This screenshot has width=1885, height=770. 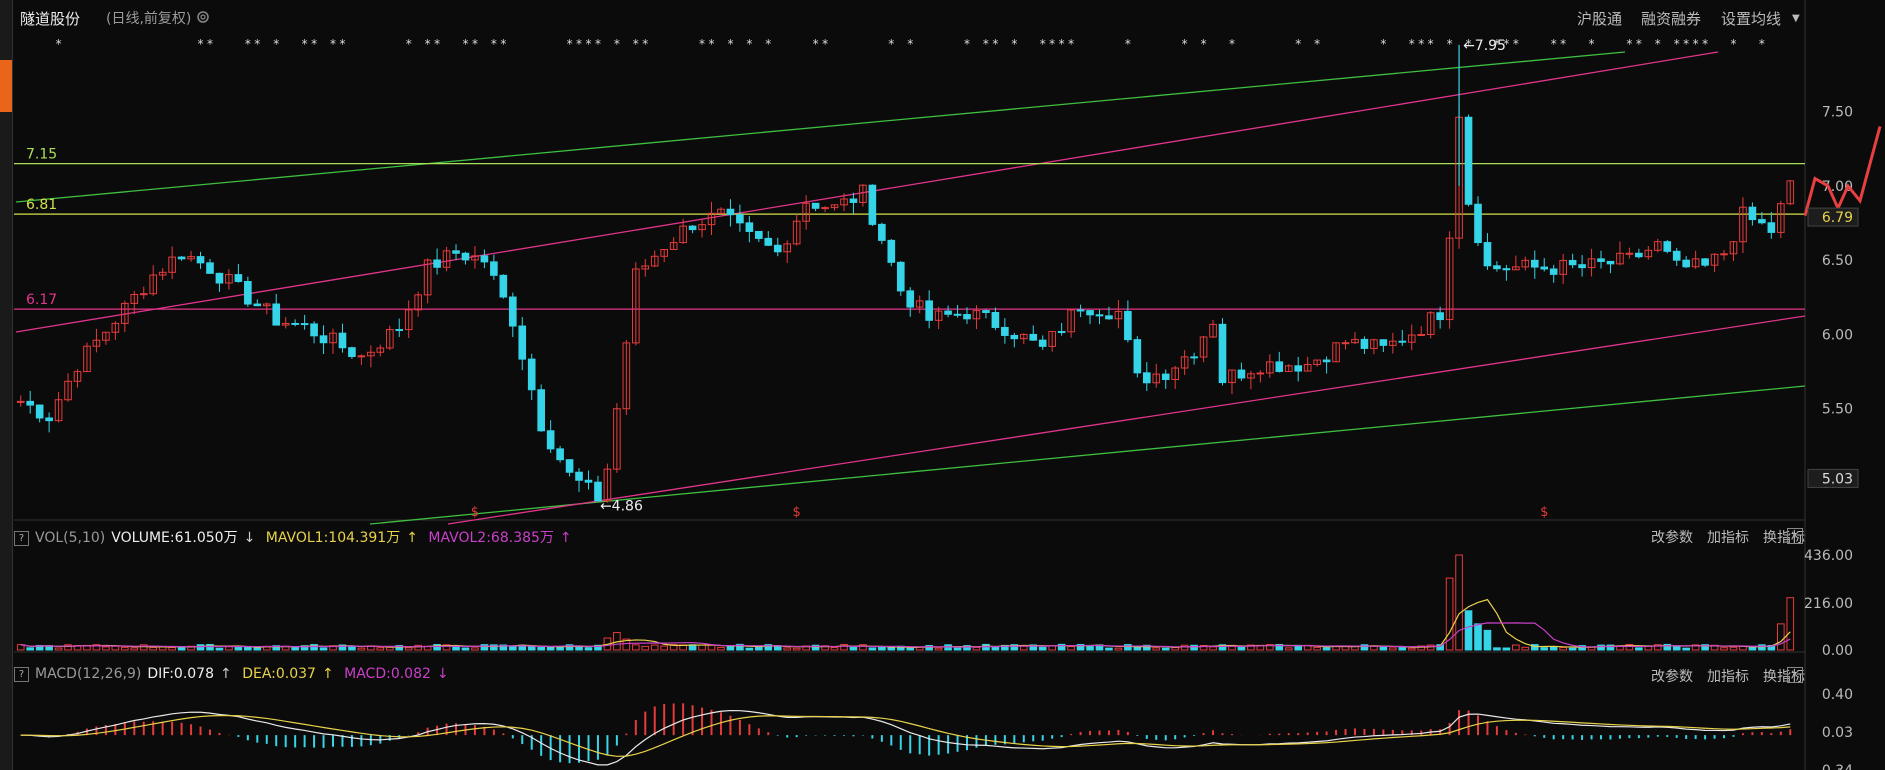 I want to click on down-arrow-icon: ↓, so click(x=249, y=538).